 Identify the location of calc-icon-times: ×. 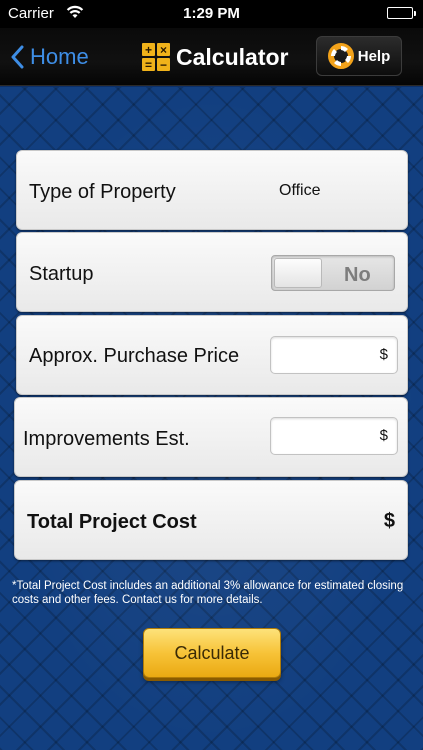
(163, 49).